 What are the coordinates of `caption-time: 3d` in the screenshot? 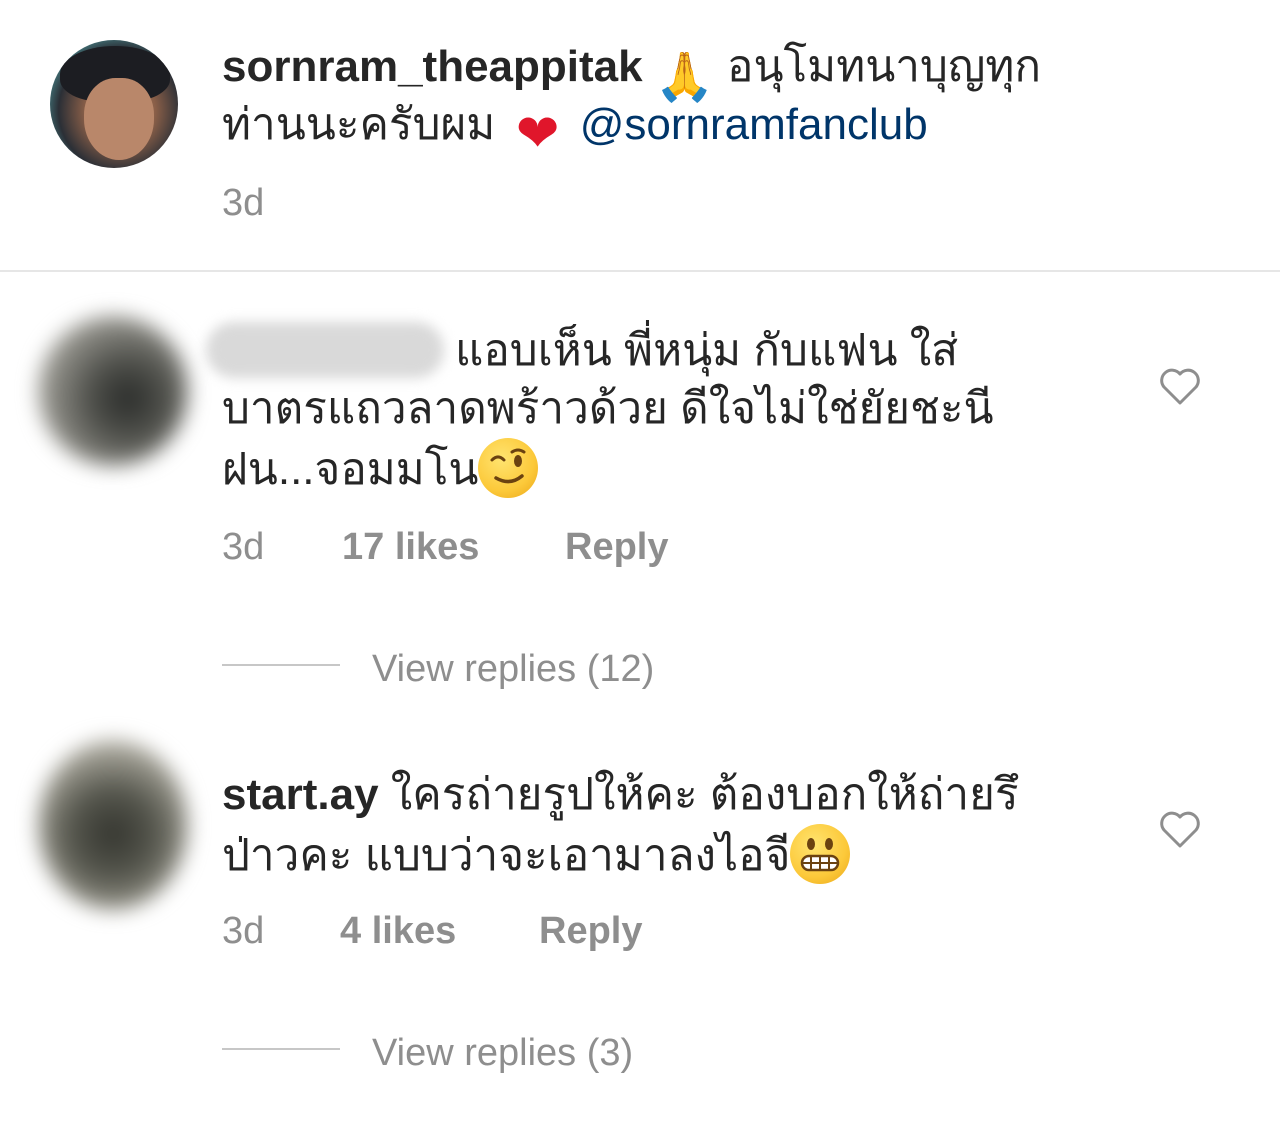 It's located at (243, 203).